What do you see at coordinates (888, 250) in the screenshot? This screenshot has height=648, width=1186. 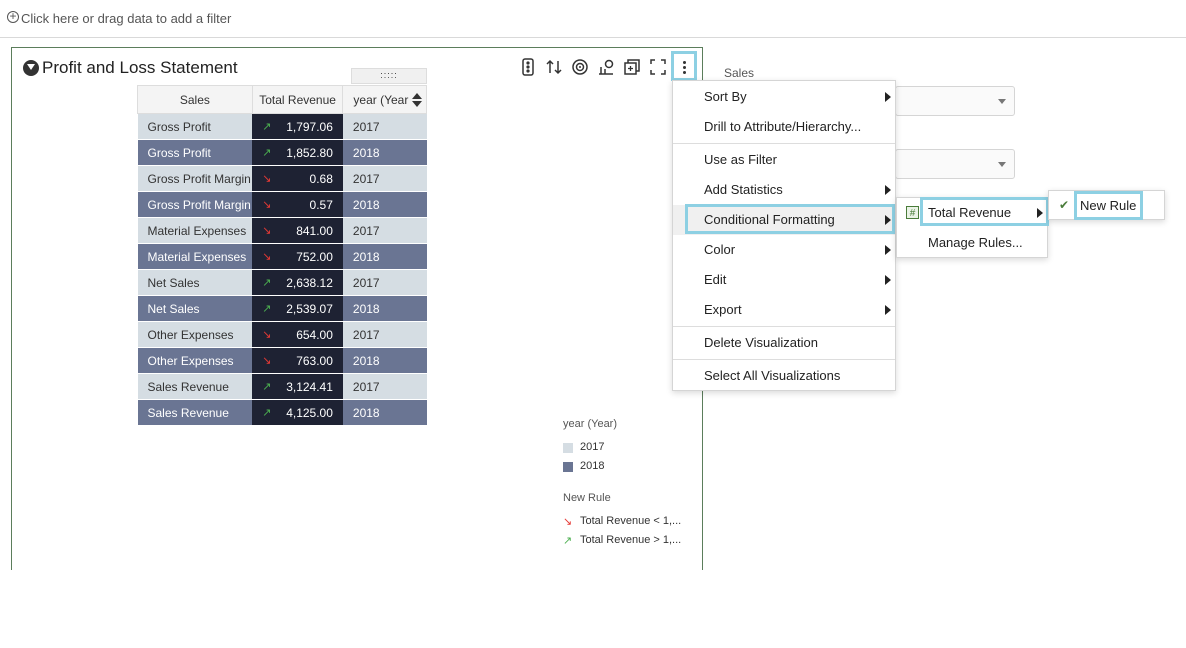 I see `submenu-arrow-icon` at bounding box center [888, 250].